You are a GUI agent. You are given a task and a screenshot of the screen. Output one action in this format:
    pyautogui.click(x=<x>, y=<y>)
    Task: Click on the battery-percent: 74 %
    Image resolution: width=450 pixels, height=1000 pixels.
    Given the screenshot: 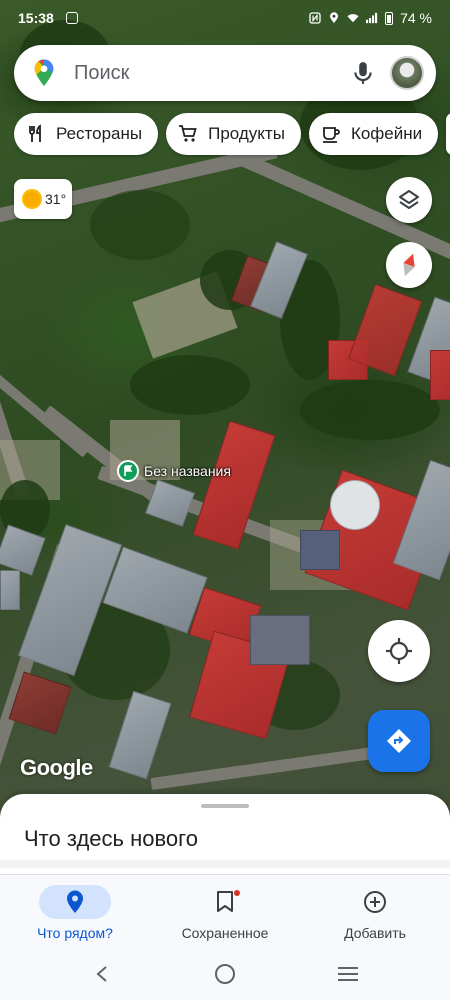 What is the action you would take?
    pyautogui.click(x=416, y=18)
    